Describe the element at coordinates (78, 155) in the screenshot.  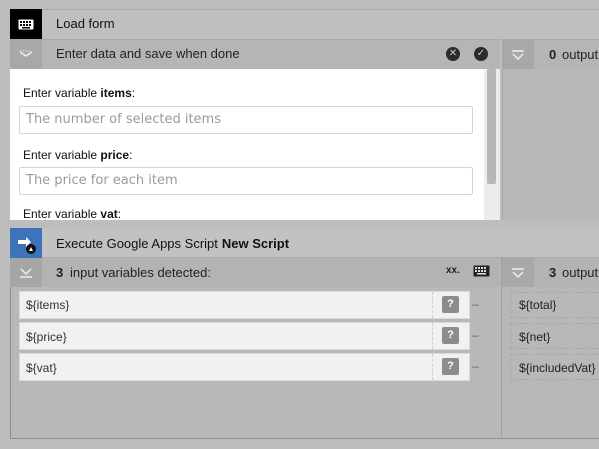
I see `field-label-price: Enter variable price:` at that location.